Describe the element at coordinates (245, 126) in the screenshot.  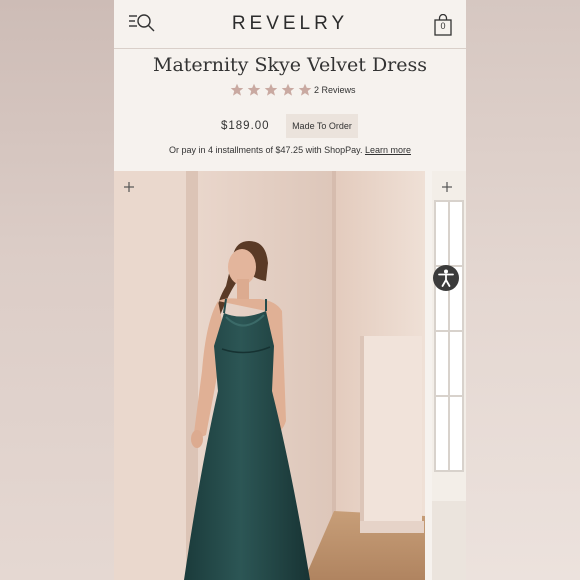
I see `product-price: $189.00` at that location.